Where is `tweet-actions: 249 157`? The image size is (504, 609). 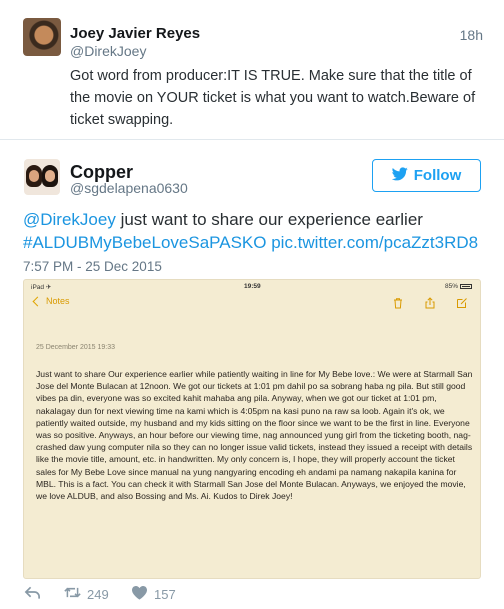
tweet-actions: 249 157 is located at coordinates (174, 595).